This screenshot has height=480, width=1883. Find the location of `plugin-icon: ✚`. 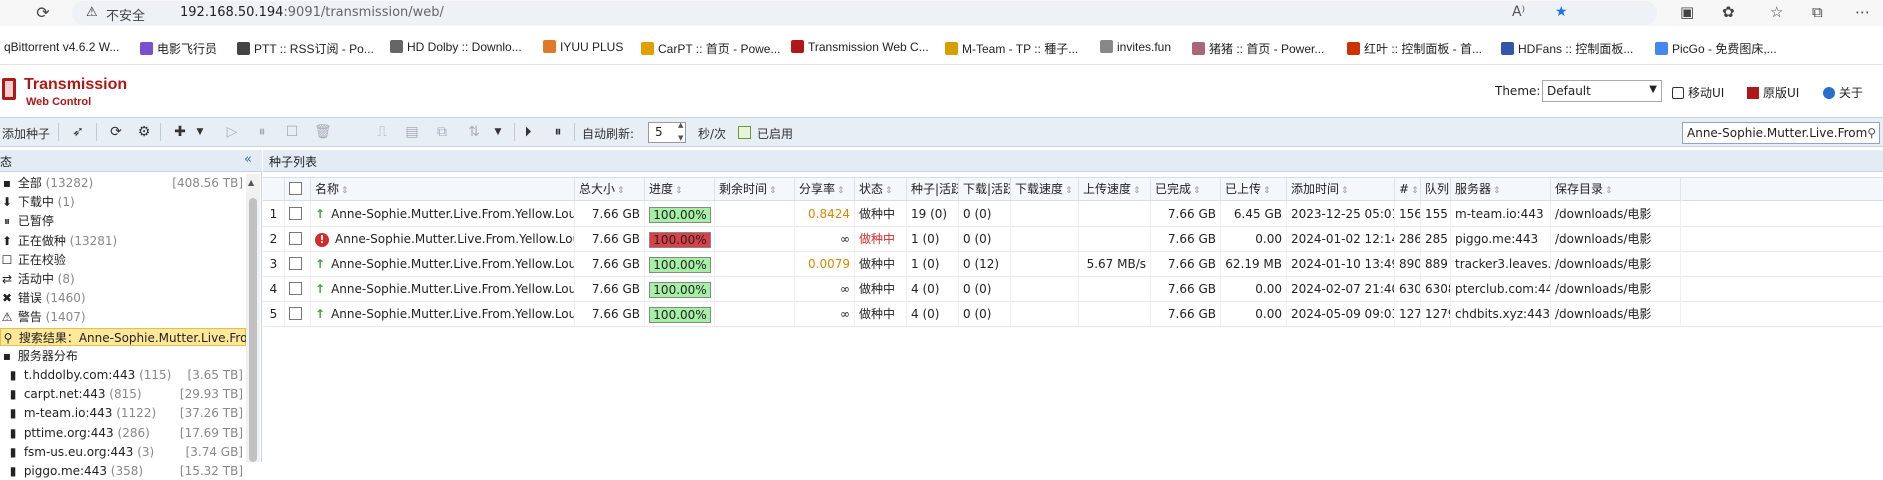

plugin-icon: ✚ is located at coordinates (180, 132).